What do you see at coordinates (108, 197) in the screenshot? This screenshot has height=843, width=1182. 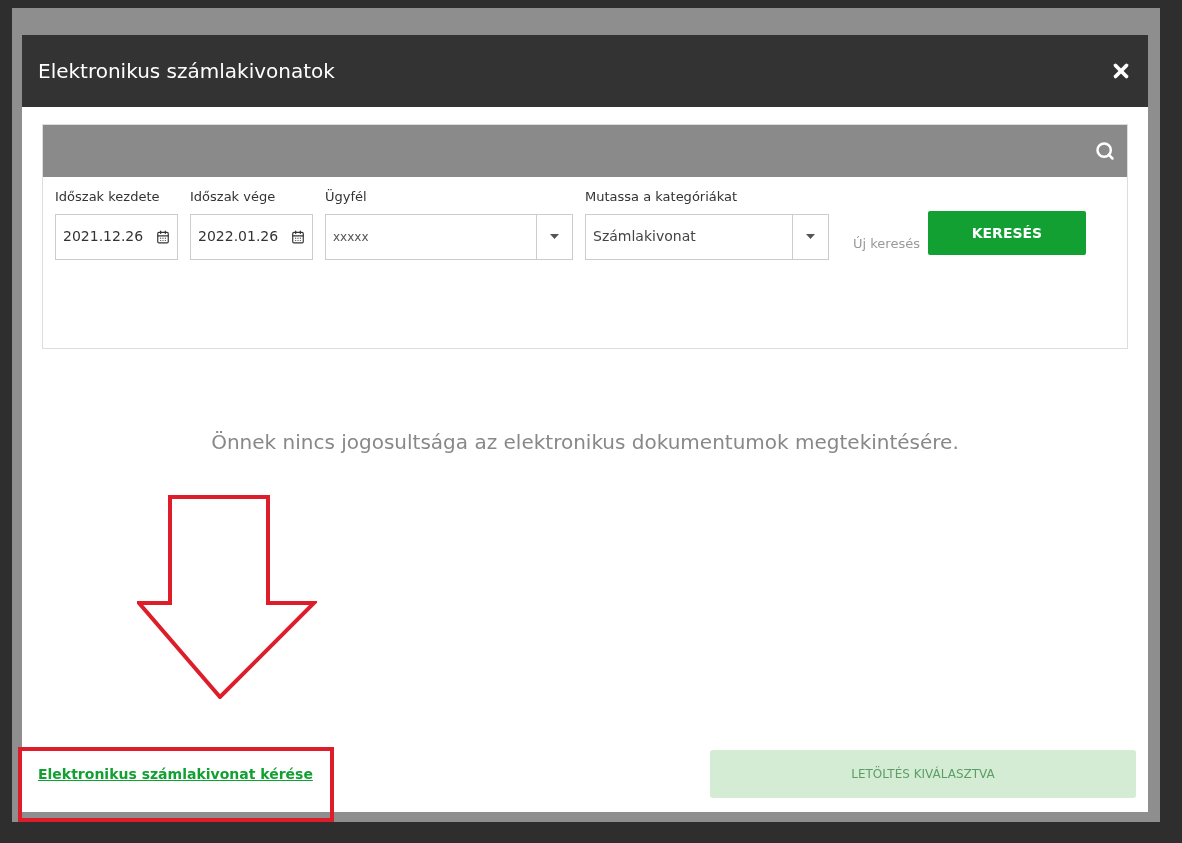 I see `field-label: Időszak kezdete` at bounding box center [108, 197].